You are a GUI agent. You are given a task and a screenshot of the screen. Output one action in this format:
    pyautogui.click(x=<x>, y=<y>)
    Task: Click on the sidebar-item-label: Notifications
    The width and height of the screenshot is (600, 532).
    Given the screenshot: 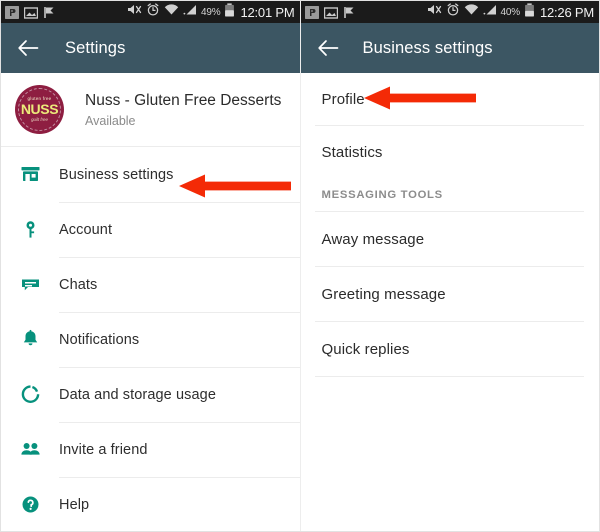 What is the action you would take?
    pyautogui.click(x=99, y=339)
    